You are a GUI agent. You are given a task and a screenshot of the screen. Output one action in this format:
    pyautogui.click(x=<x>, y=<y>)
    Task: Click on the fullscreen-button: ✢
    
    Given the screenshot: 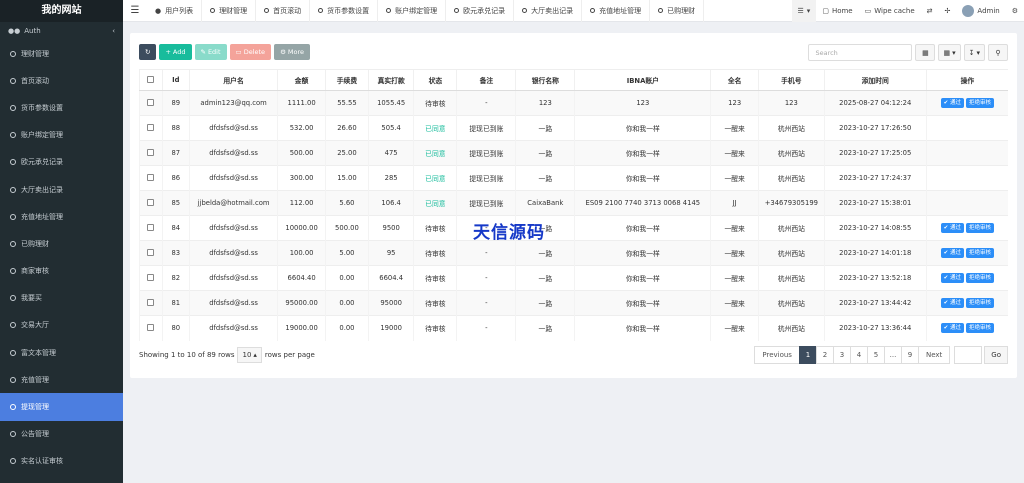 What is the action you would take?
    pyautogui.click(x=948, y=11)
    